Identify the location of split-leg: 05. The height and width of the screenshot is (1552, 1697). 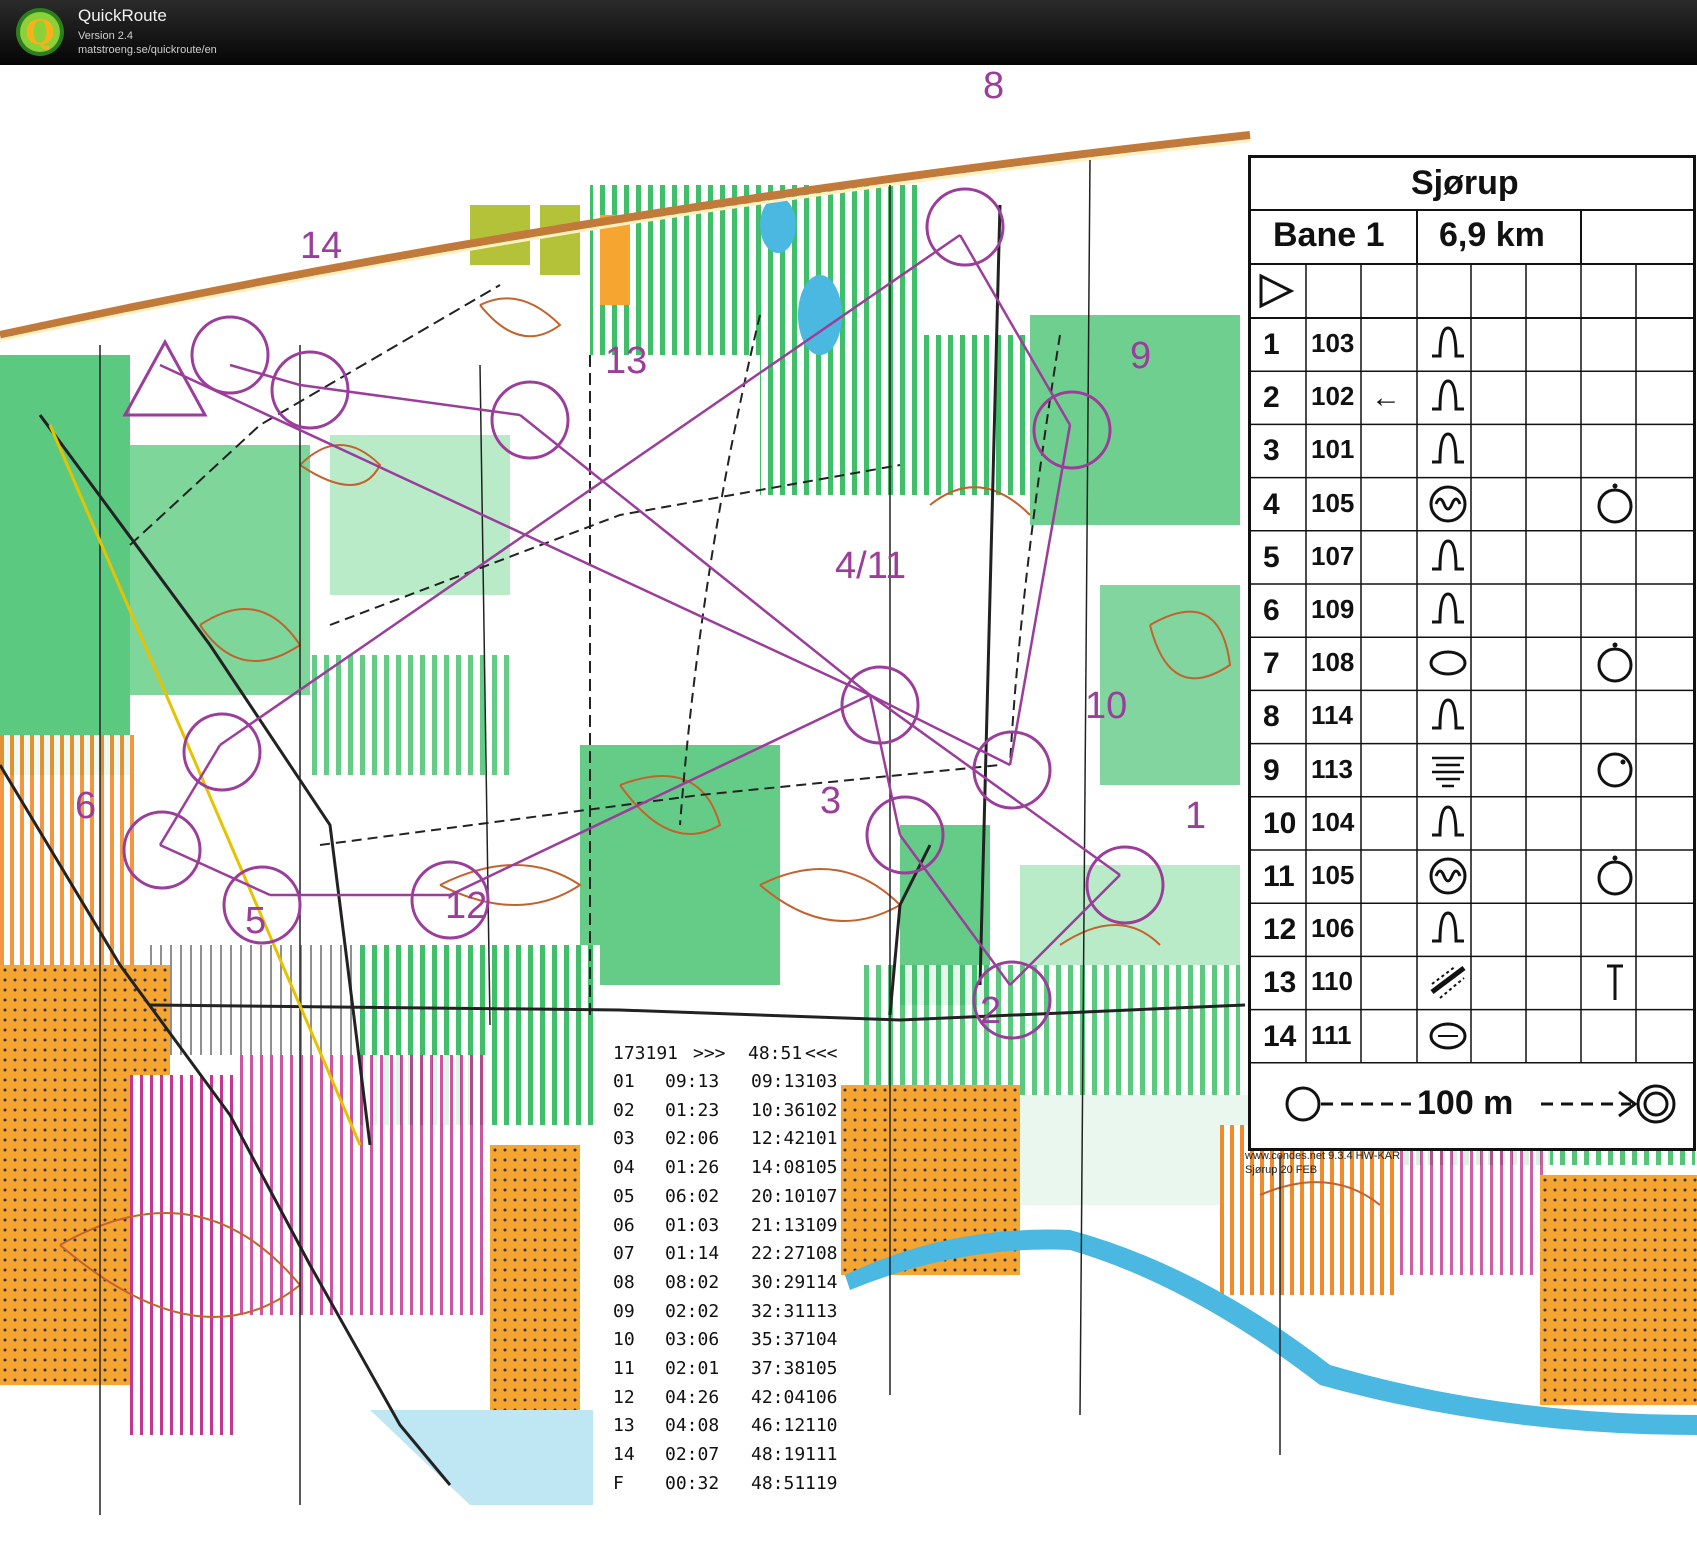
(624, 1196).